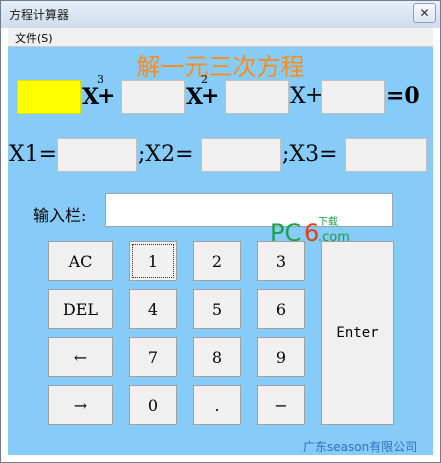  Describe the element at coordinates (281, 309) in the screenshot. I see `digit-6-button: 6` at that location.